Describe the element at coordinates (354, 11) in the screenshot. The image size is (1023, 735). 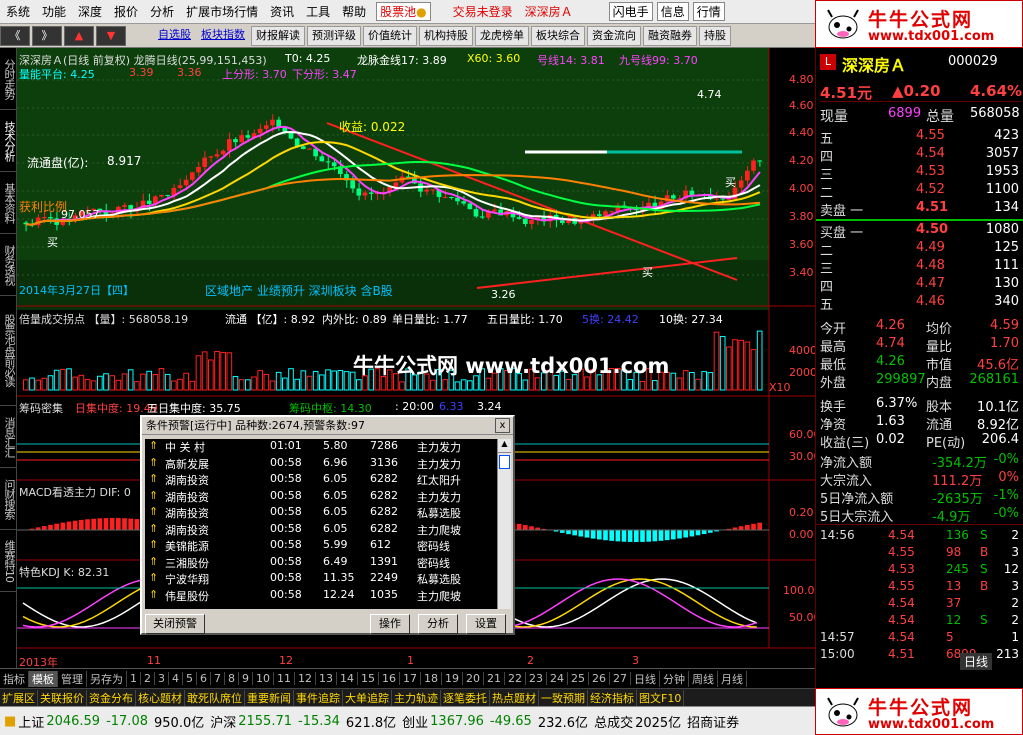
I see `menu-help: 帮助` at that location.